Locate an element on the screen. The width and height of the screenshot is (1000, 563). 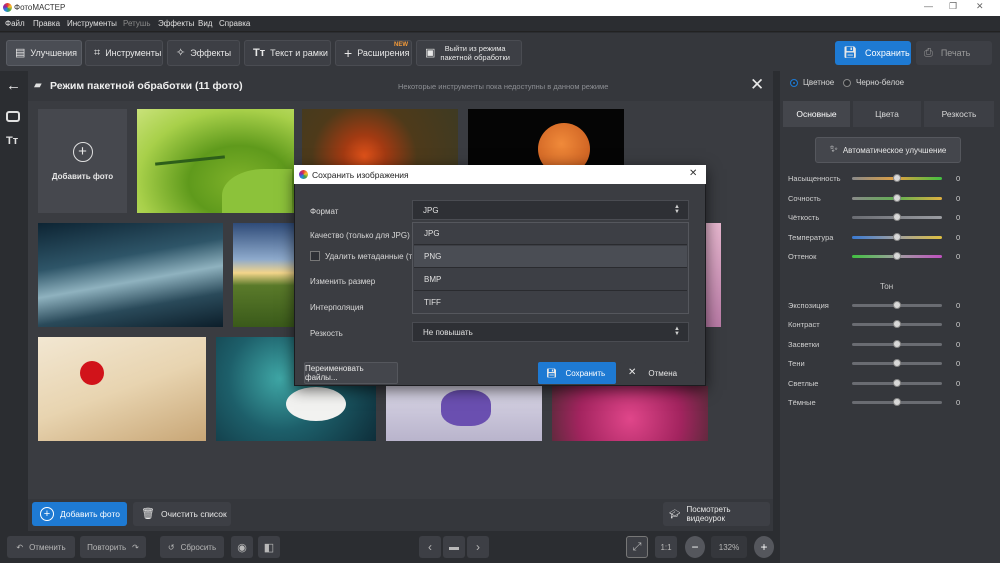
daisy-shape is located at coordinates (316, 404).